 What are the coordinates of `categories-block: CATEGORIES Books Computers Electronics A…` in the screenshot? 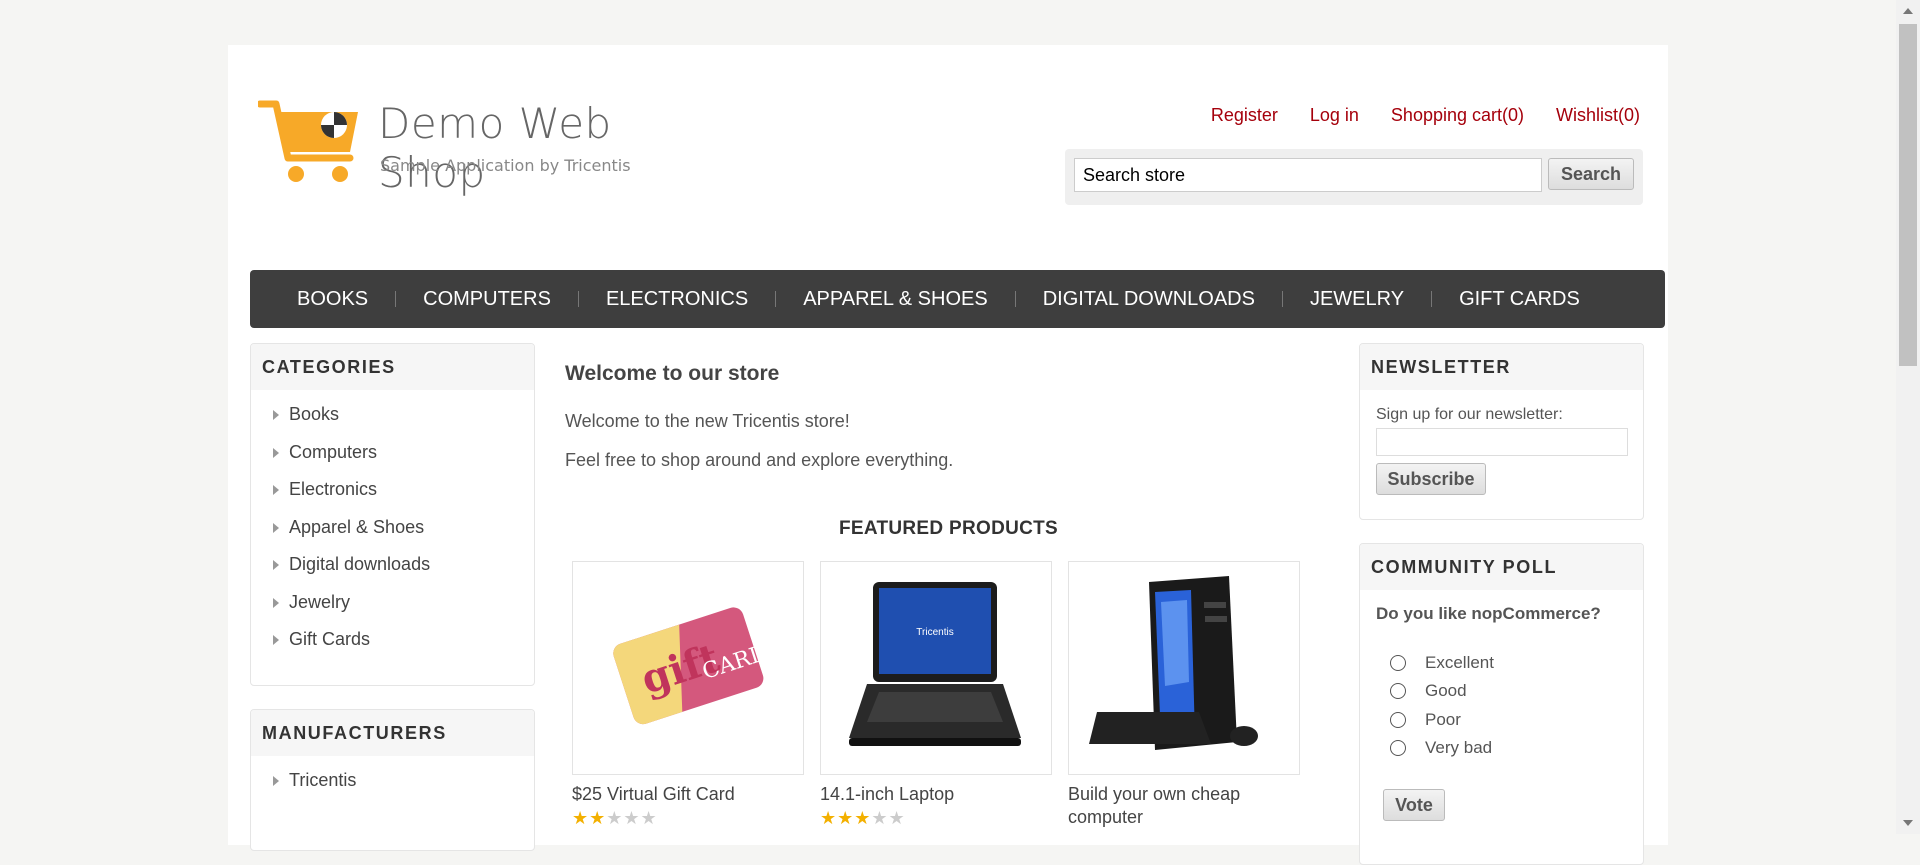 It's located at (392, 514).